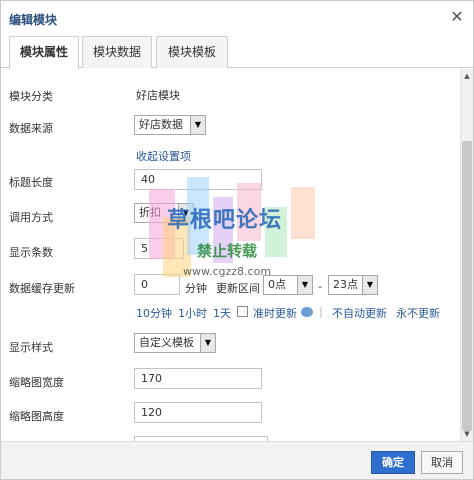 This screenshot has width=474, height=480. I want to click on update-range-label: 更新区间, so click(238, 288).